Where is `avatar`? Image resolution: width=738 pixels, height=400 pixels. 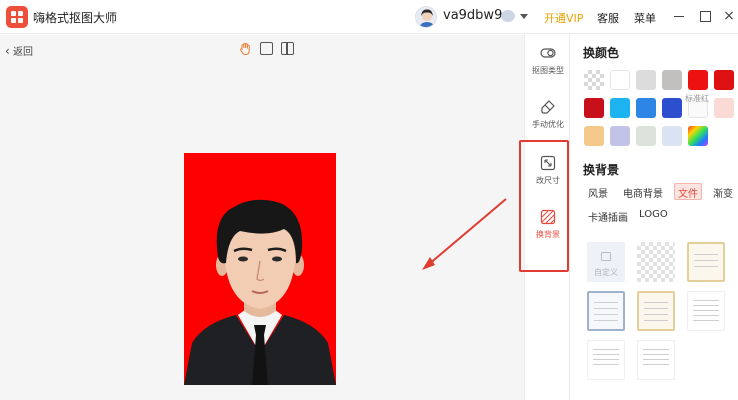
avatar is located at coordinates (426, 17).